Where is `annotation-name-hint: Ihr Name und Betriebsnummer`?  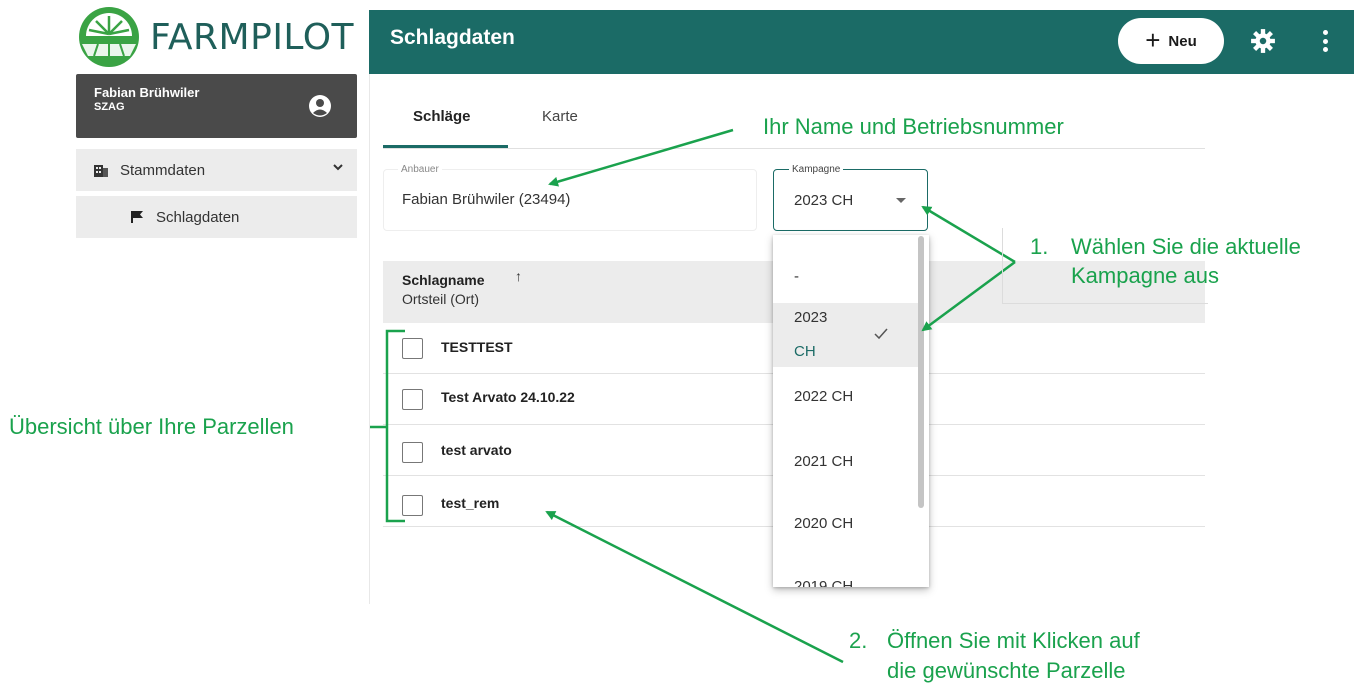 annotation-name-hint: Ihr Name und Betriebsnummer is located at coordinates (913, 126).